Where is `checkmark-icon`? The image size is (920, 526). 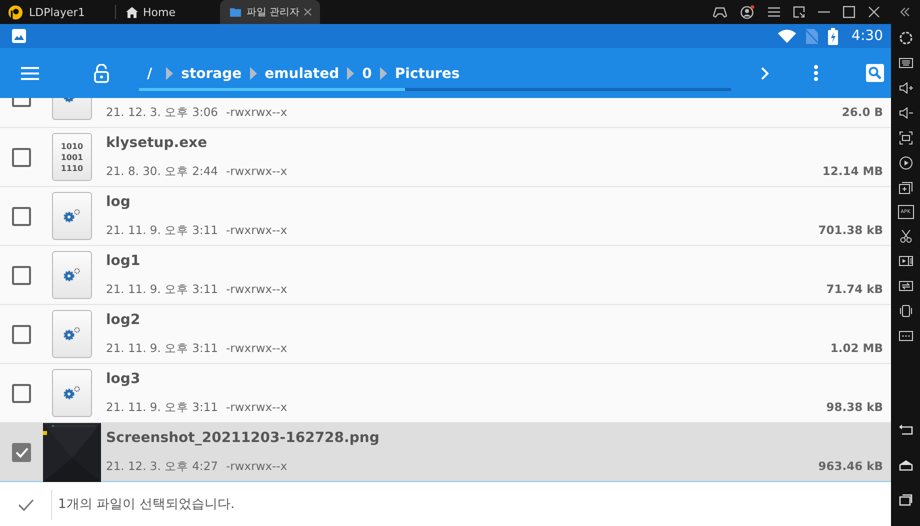 checkmark-icon is located at coordinates (26, 504).